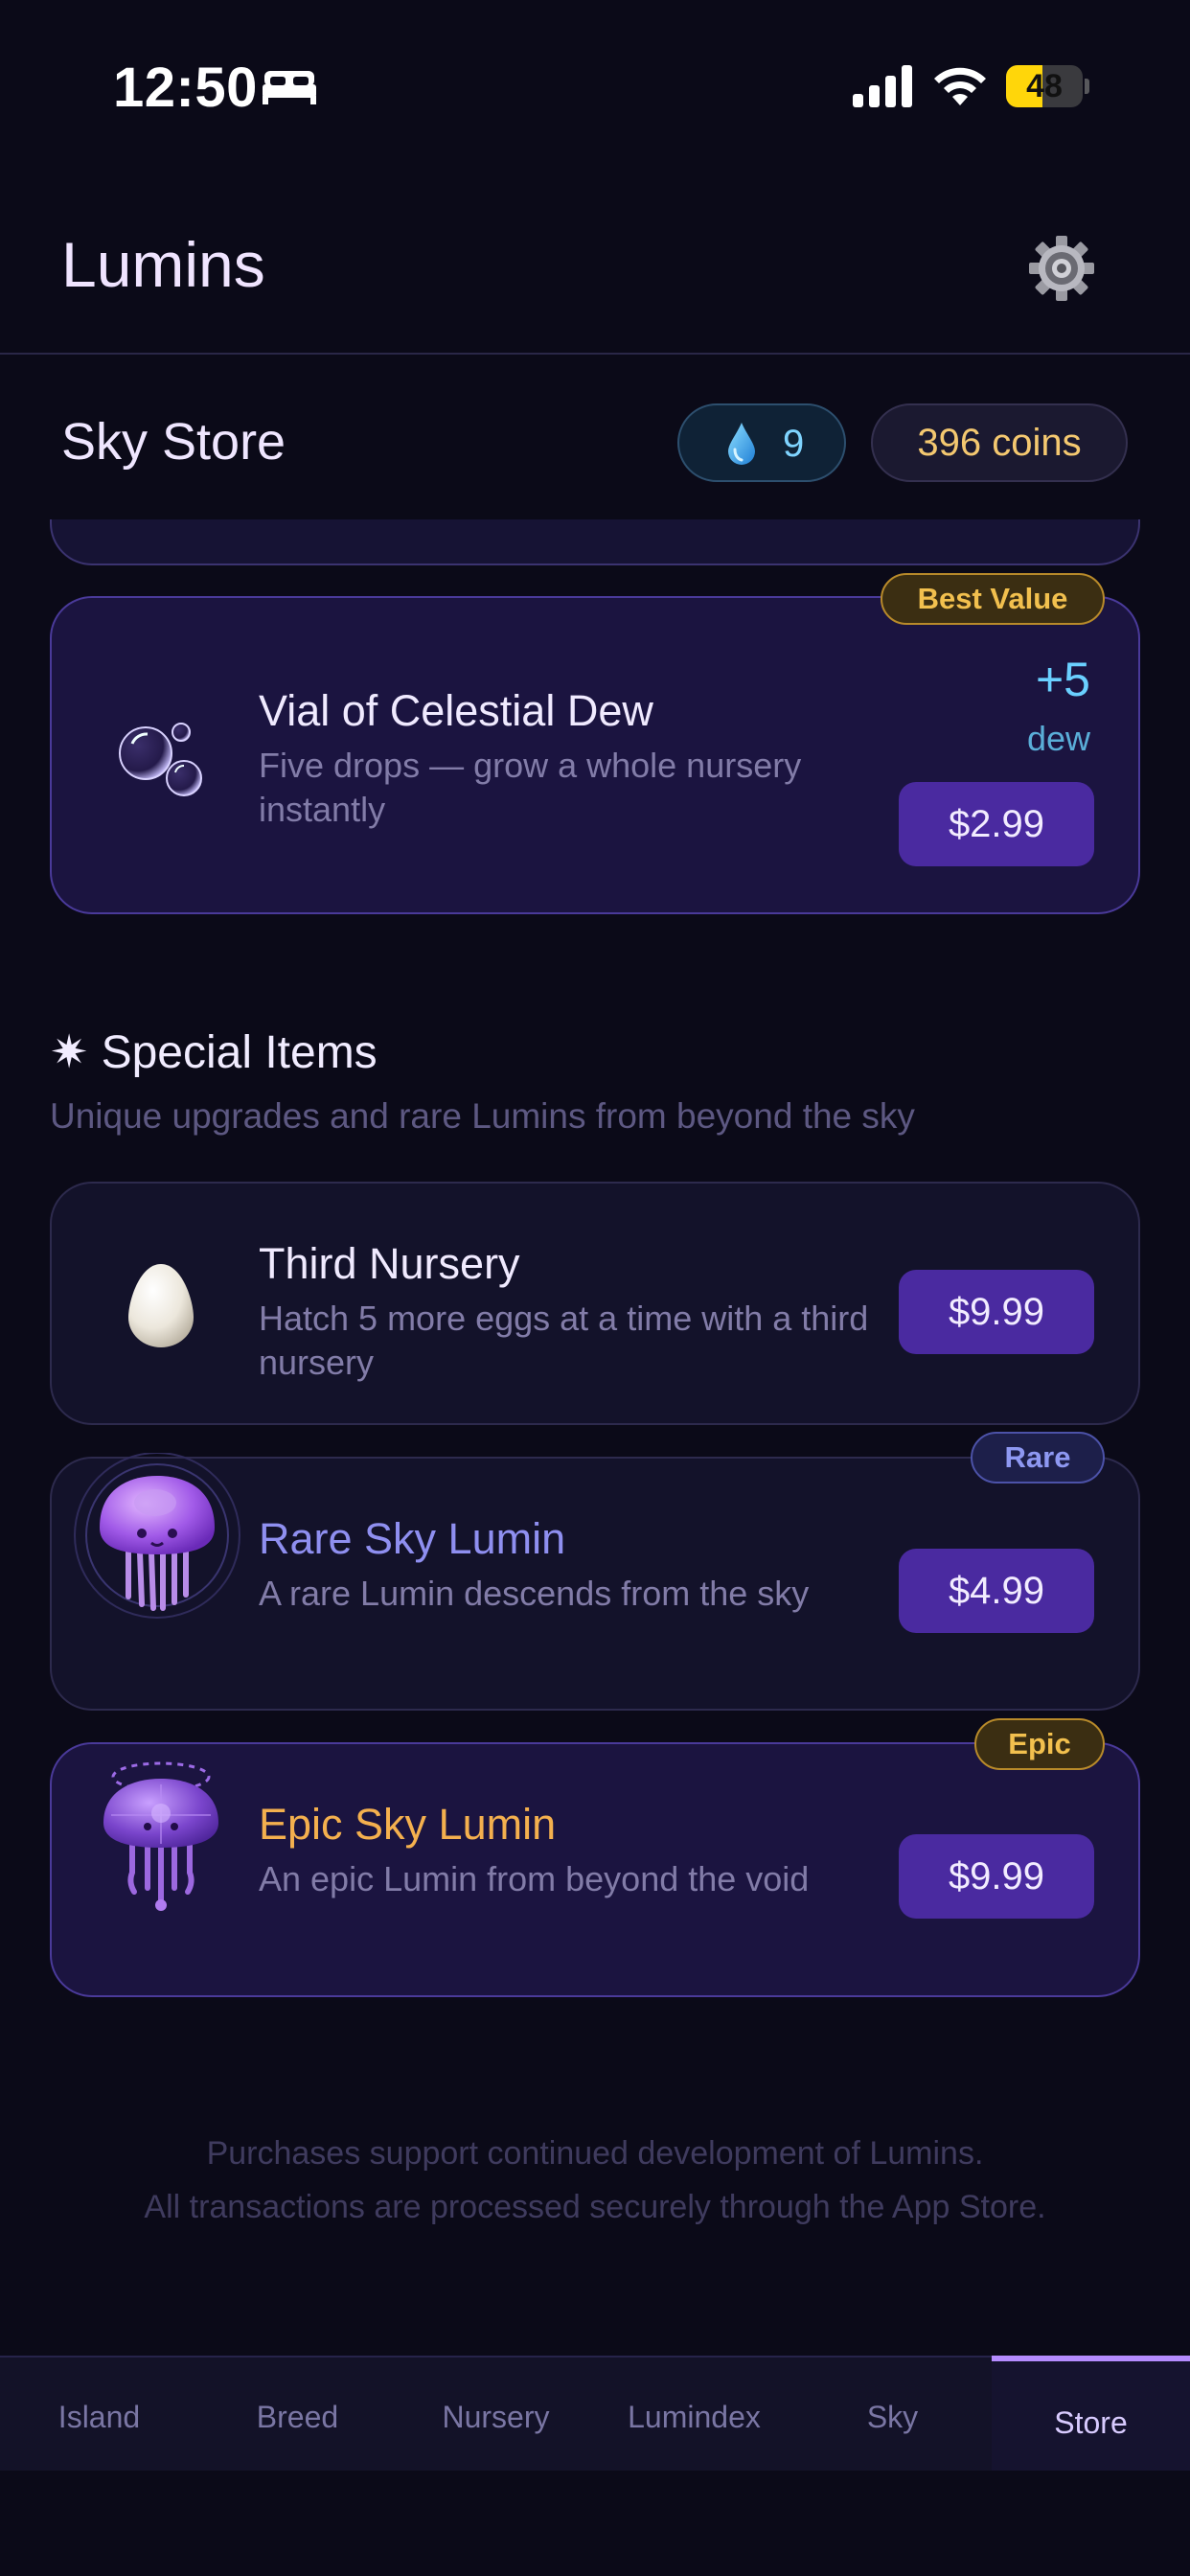  Describe the element at coordinates (1038, 1458) in the screenshot. I see `rare-badge: Rare` at that location.